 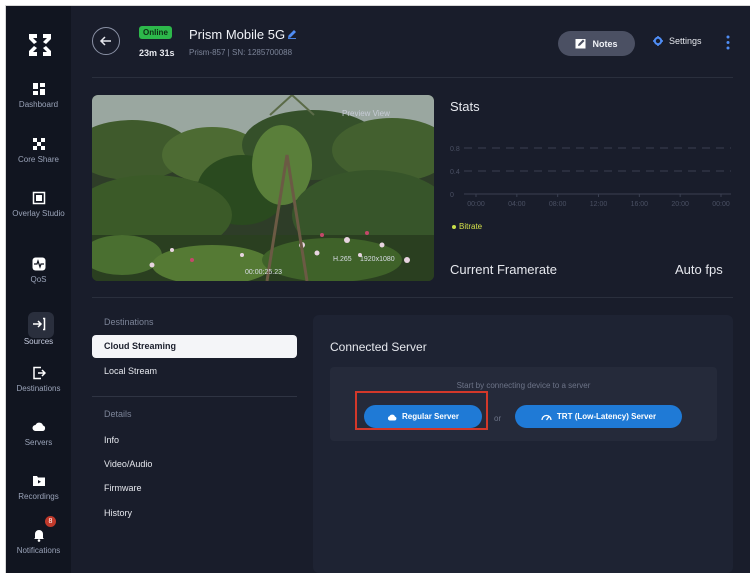 I want to click on sidebar-item-label: Destinations, so click(x=38, y=388).